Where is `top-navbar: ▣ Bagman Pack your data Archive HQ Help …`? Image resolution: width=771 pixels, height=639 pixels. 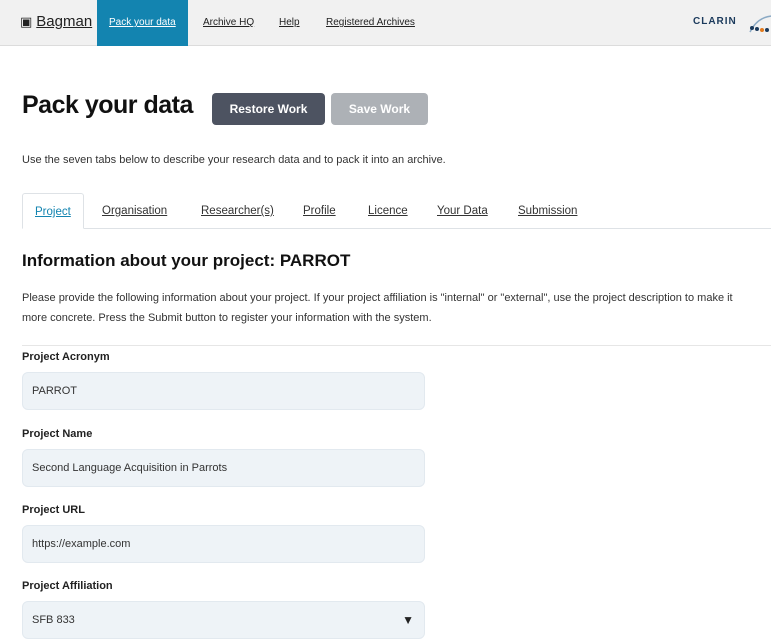
top-navbar: ▣ Bagman Pack your data Archive HQ Help … is located at coordinates (385, 23).